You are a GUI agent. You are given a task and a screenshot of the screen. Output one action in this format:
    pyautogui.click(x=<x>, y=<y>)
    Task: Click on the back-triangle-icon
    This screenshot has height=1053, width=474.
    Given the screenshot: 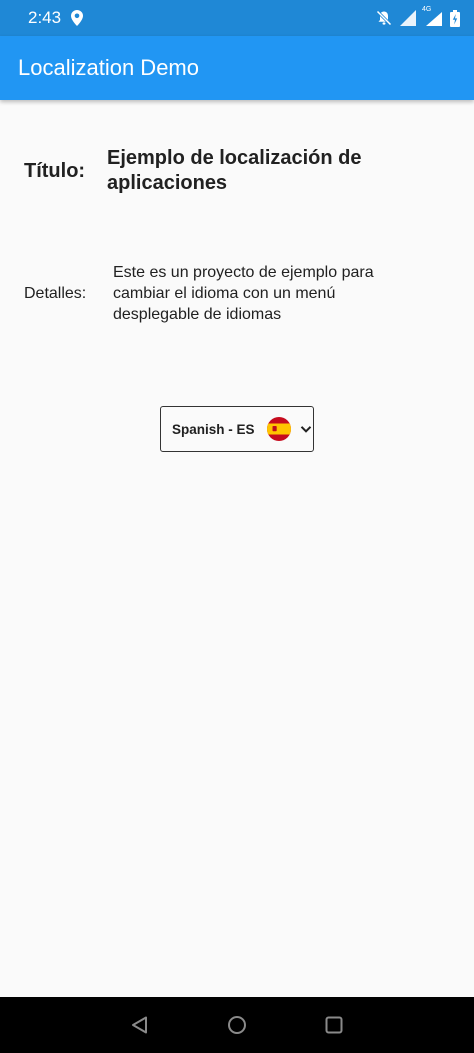 What is the action you would take?
    pyautogui.click(x=140, y=1025)
    